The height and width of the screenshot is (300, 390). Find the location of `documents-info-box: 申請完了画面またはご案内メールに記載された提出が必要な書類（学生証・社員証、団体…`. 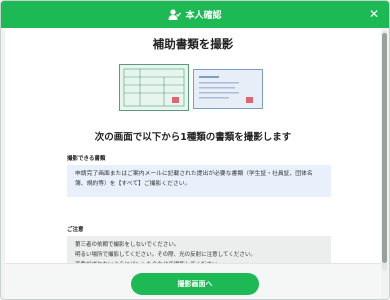

documents-info-box: 申請完了画面またはご案内メールに記載された提出が必要な書類（学生証・社員証、団体… is located at coordinates (199, 181).